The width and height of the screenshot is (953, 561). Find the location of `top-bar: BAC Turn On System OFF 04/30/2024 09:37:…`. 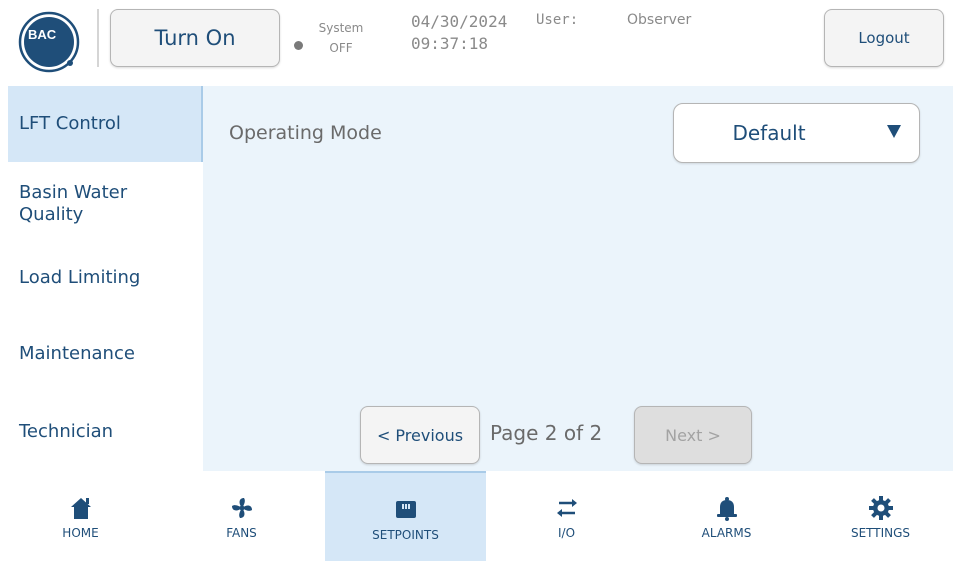

top-bar: BAC Turn On System OFF 04/30/2024 09:37:… is located at coordinates (476, 41).